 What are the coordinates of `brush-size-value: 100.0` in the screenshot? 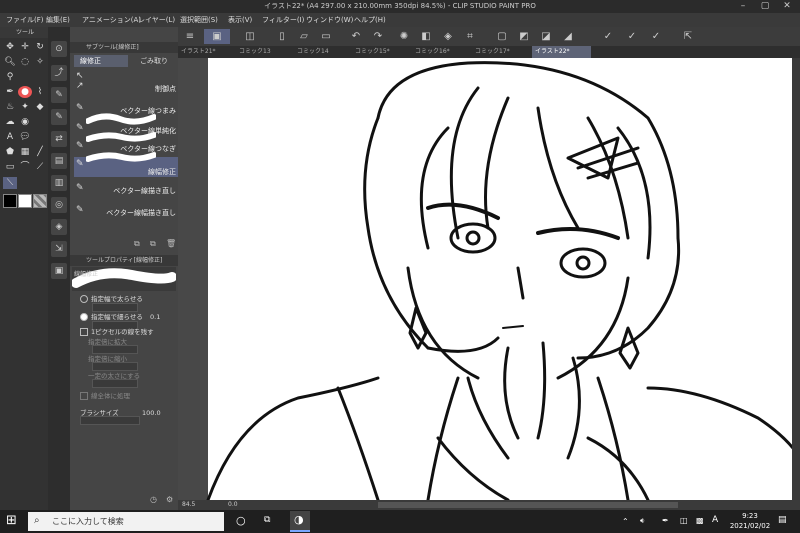 It's located at (151, 413).